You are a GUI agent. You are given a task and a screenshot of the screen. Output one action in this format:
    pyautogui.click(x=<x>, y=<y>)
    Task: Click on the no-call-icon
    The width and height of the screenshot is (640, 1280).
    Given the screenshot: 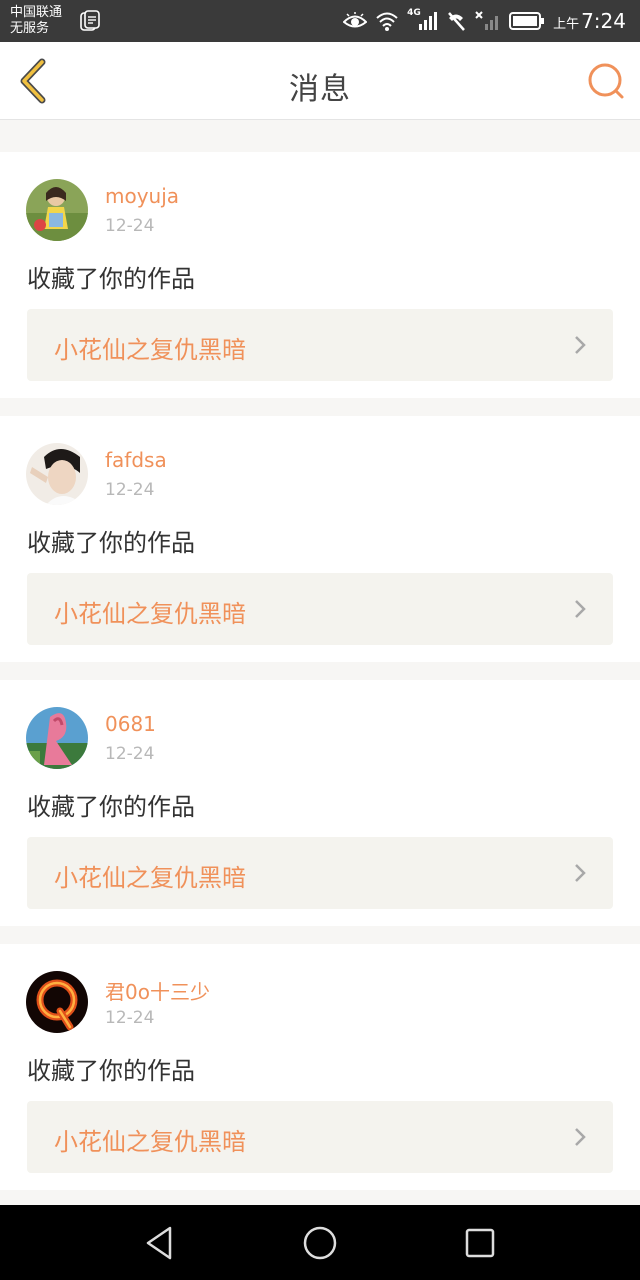 What is the action you would take?
    pyautogui.click(x=456, y=21)
    